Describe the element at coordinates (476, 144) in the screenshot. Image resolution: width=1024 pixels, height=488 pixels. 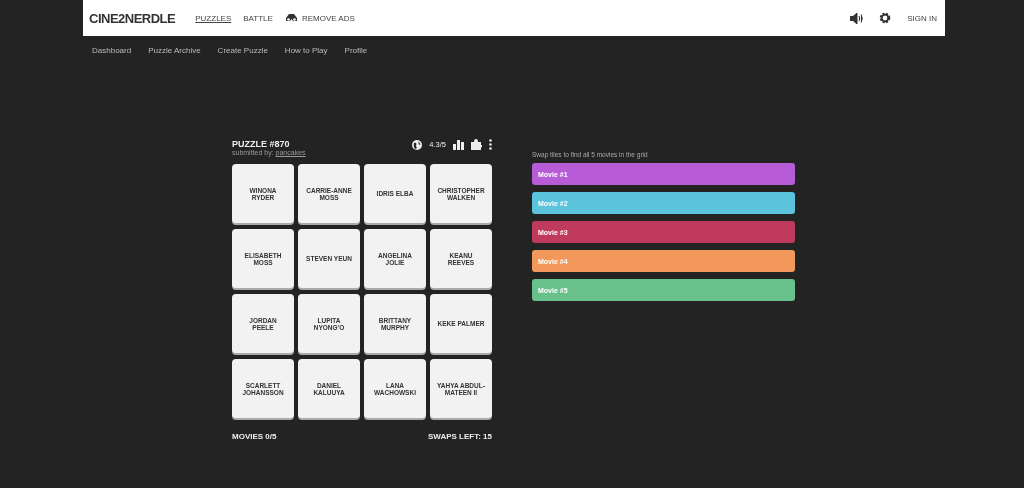
I see `puzzle-piece-icon` at that location.